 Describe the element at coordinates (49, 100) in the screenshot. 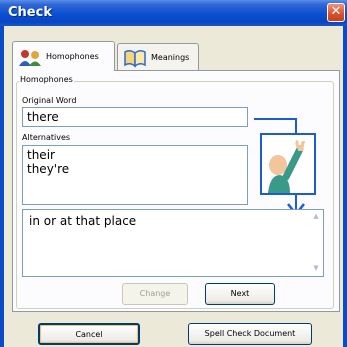

I see `original-word-label: Original Word` at that location.